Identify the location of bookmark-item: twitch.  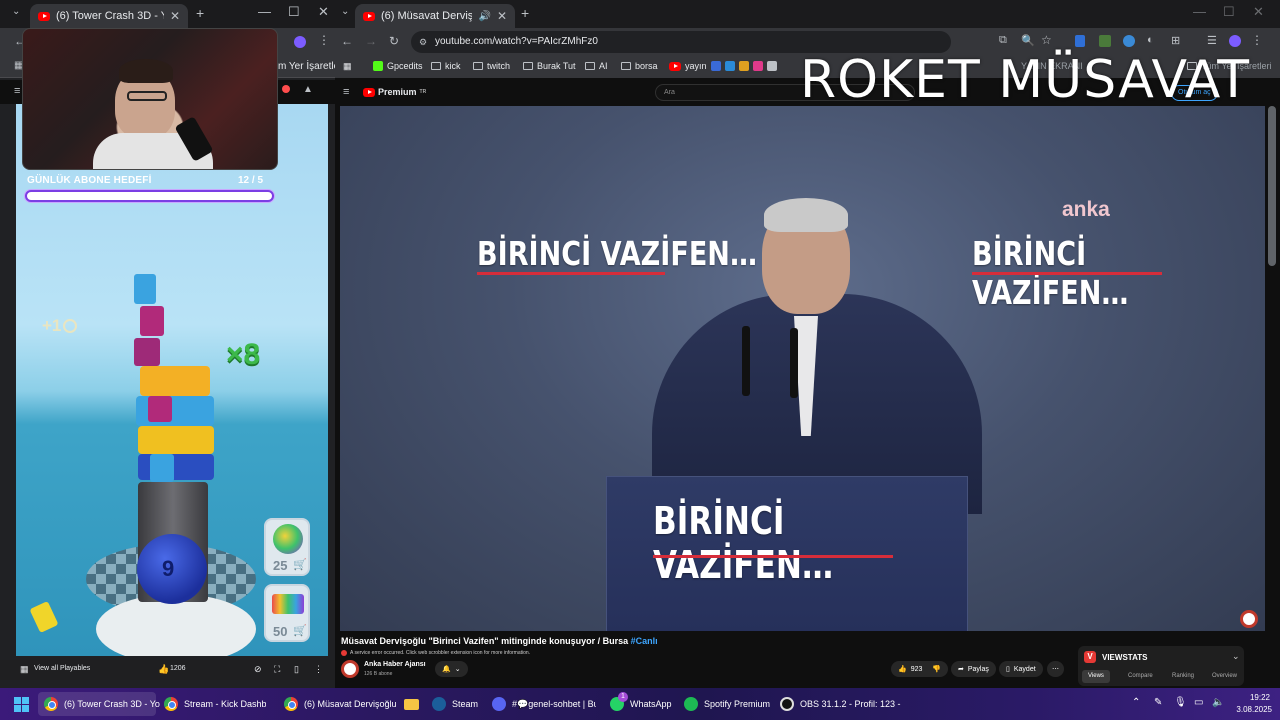
(491, 66).